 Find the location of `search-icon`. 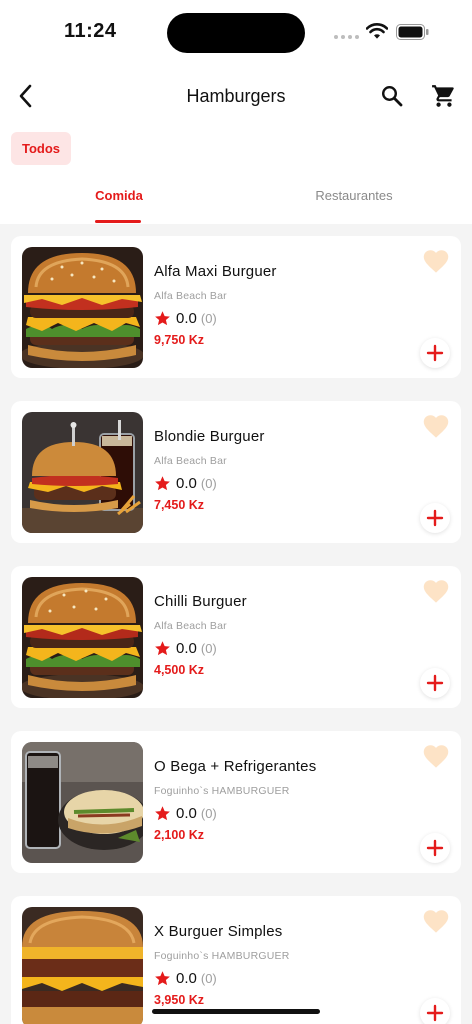

search-icon is located at coordinates (392, 96).